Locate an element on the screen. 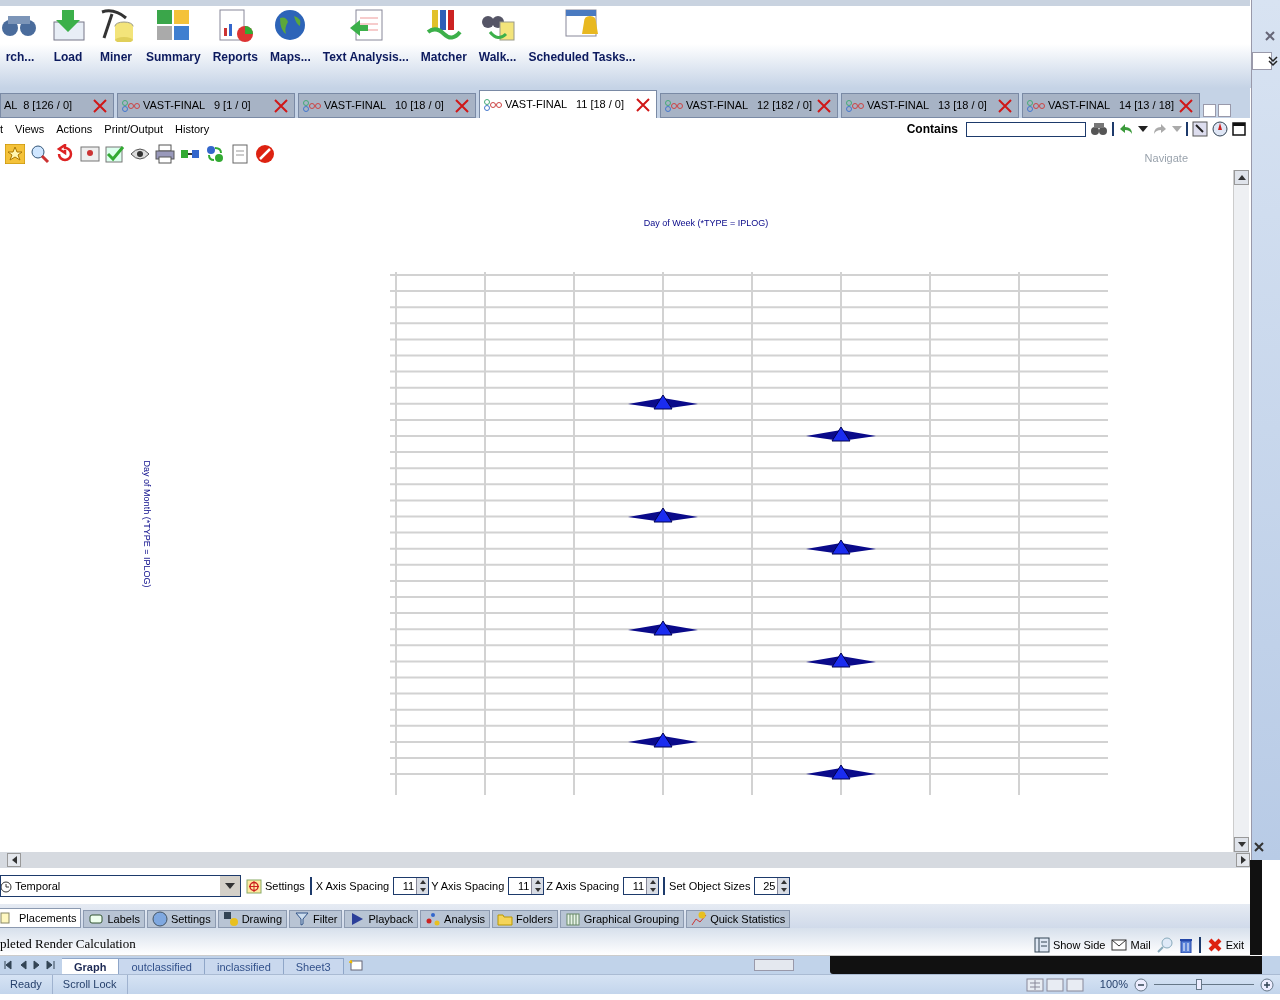  panel-tab: Folders is located at coordinates (525, 919).